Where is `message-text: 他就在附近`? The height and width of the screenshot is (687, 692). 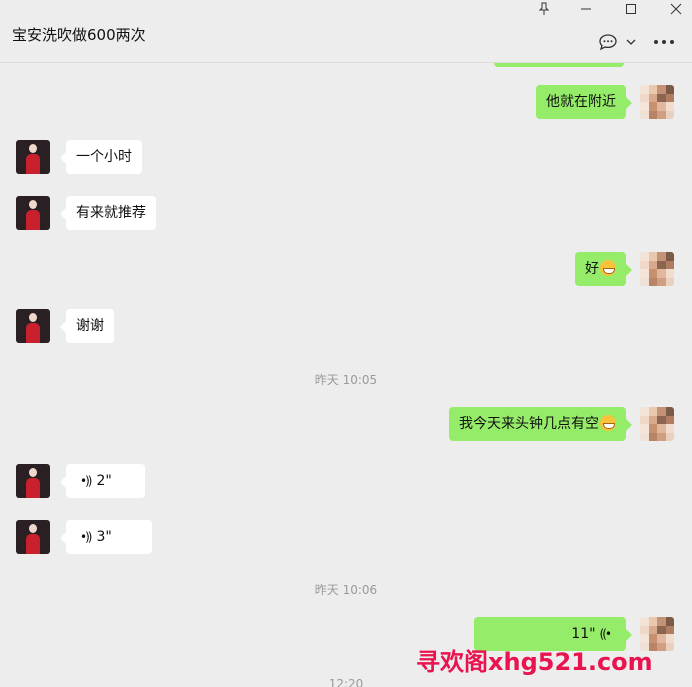
message-text: 他就在附近 is located at coordinates (581, 102).